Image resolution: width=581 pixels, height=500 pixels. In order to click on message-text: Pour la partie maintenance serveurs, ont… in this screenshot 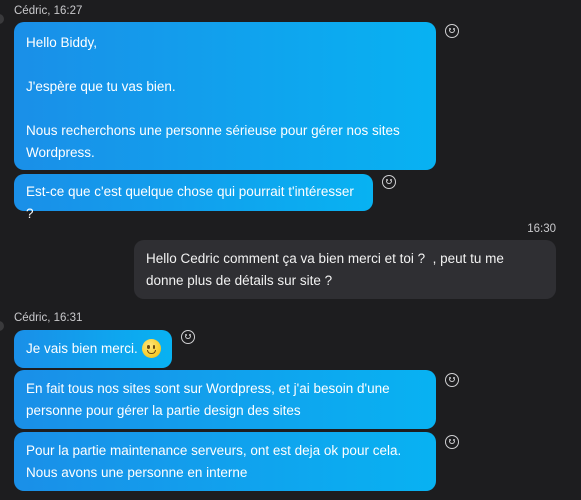, I will do `click(215, 461)`.